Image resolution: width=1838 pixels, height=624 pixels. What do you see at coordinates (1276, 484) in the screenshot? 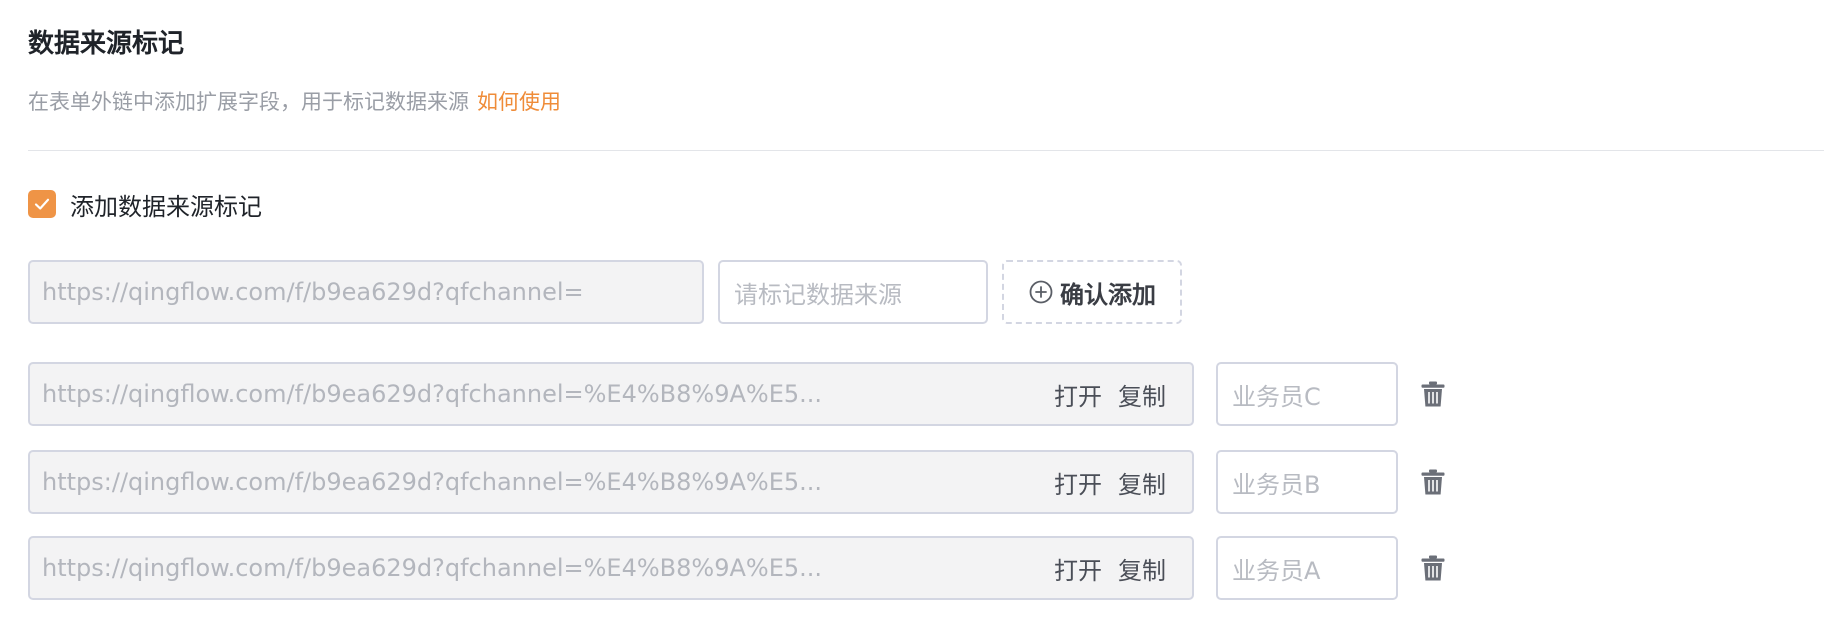
I see `source-name-text: 业务员B` at bounding box center [1276, 484].